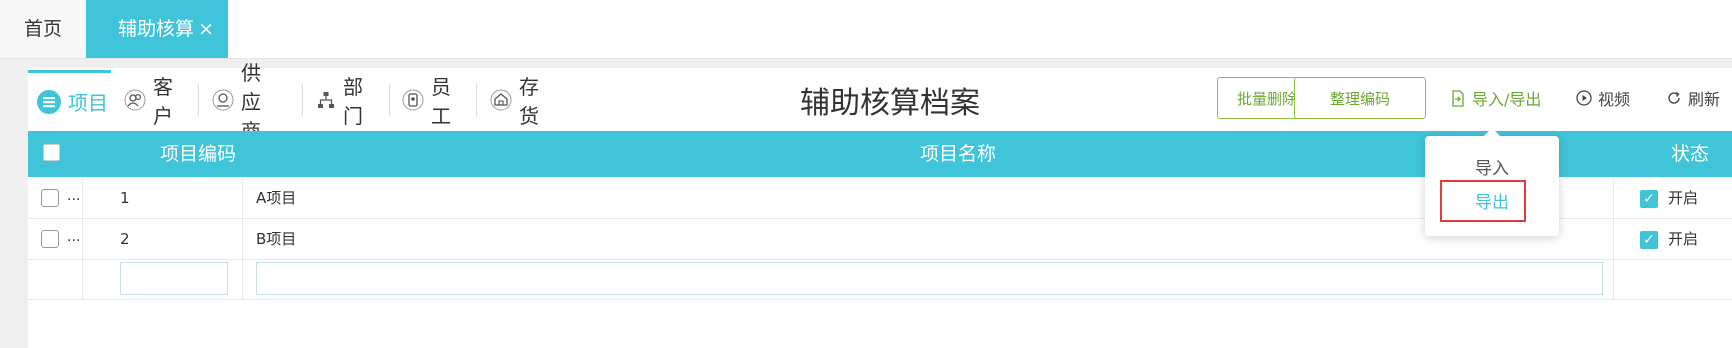 This screenshot has height=348, width=1732. What do you see at coordinates (929, 278) in the screenshot?
I see `new-project-name-input` at bounding box center [929, 278].